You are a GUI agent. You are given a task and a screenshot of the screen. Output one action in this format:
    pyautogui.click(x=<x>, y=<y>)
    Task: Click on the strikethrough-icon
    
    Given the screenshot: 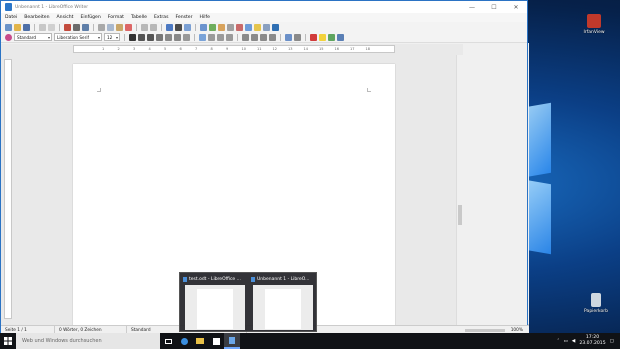 What is the action you would take?
    pyautogui.click(x=159, y=37)
    